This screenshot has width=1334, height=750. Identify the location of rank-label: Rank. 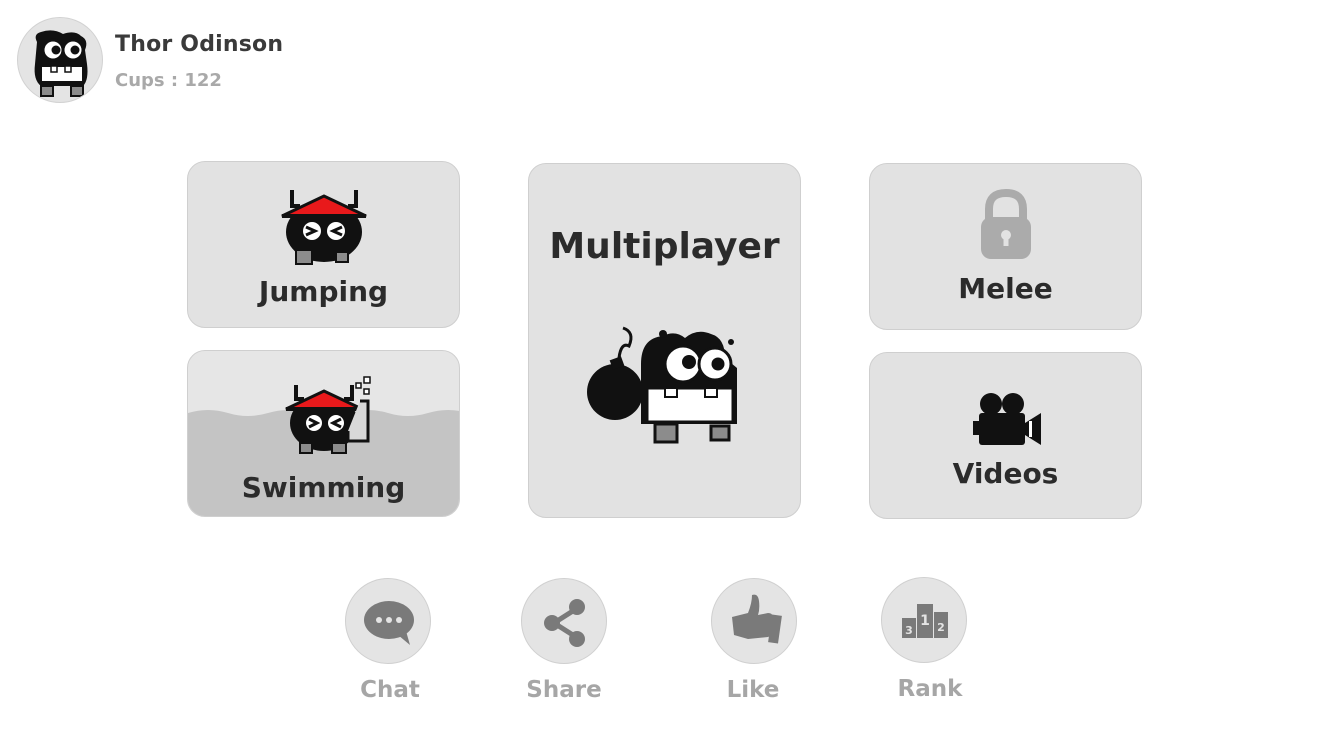
(930, 689).